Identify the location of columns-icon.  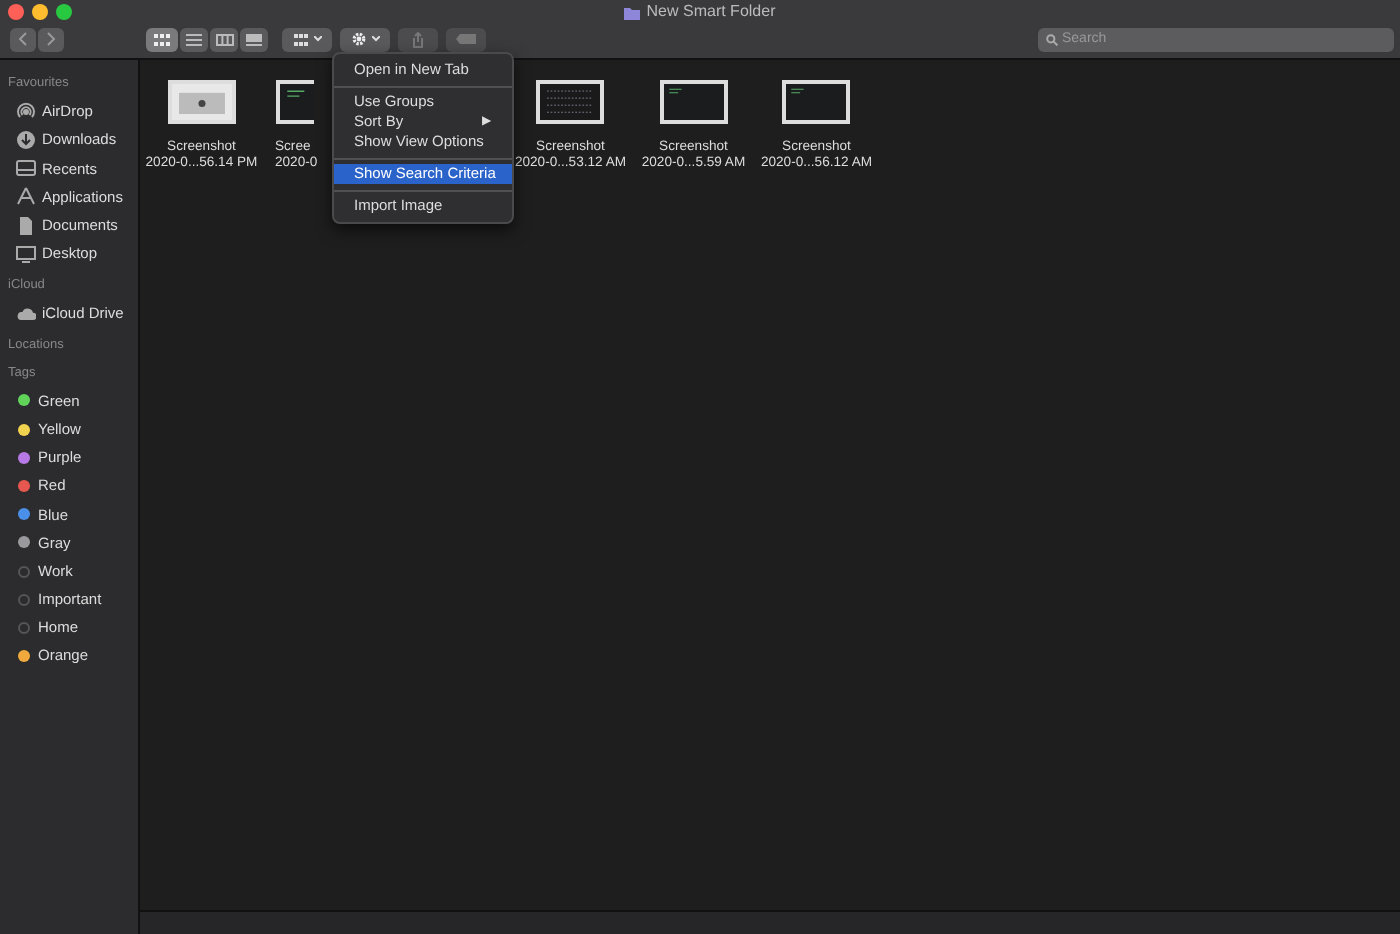
(224, 39).